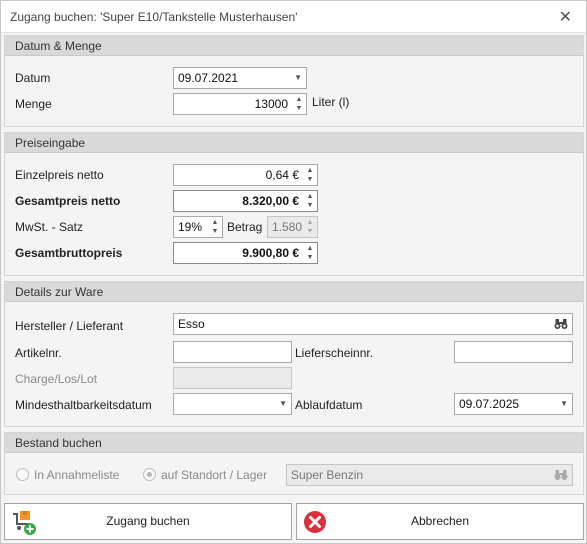  Describe the element at coordinates (489, 404) in the screenshot. I see `ablaufdatum-value: 09.07.2025` at that location.